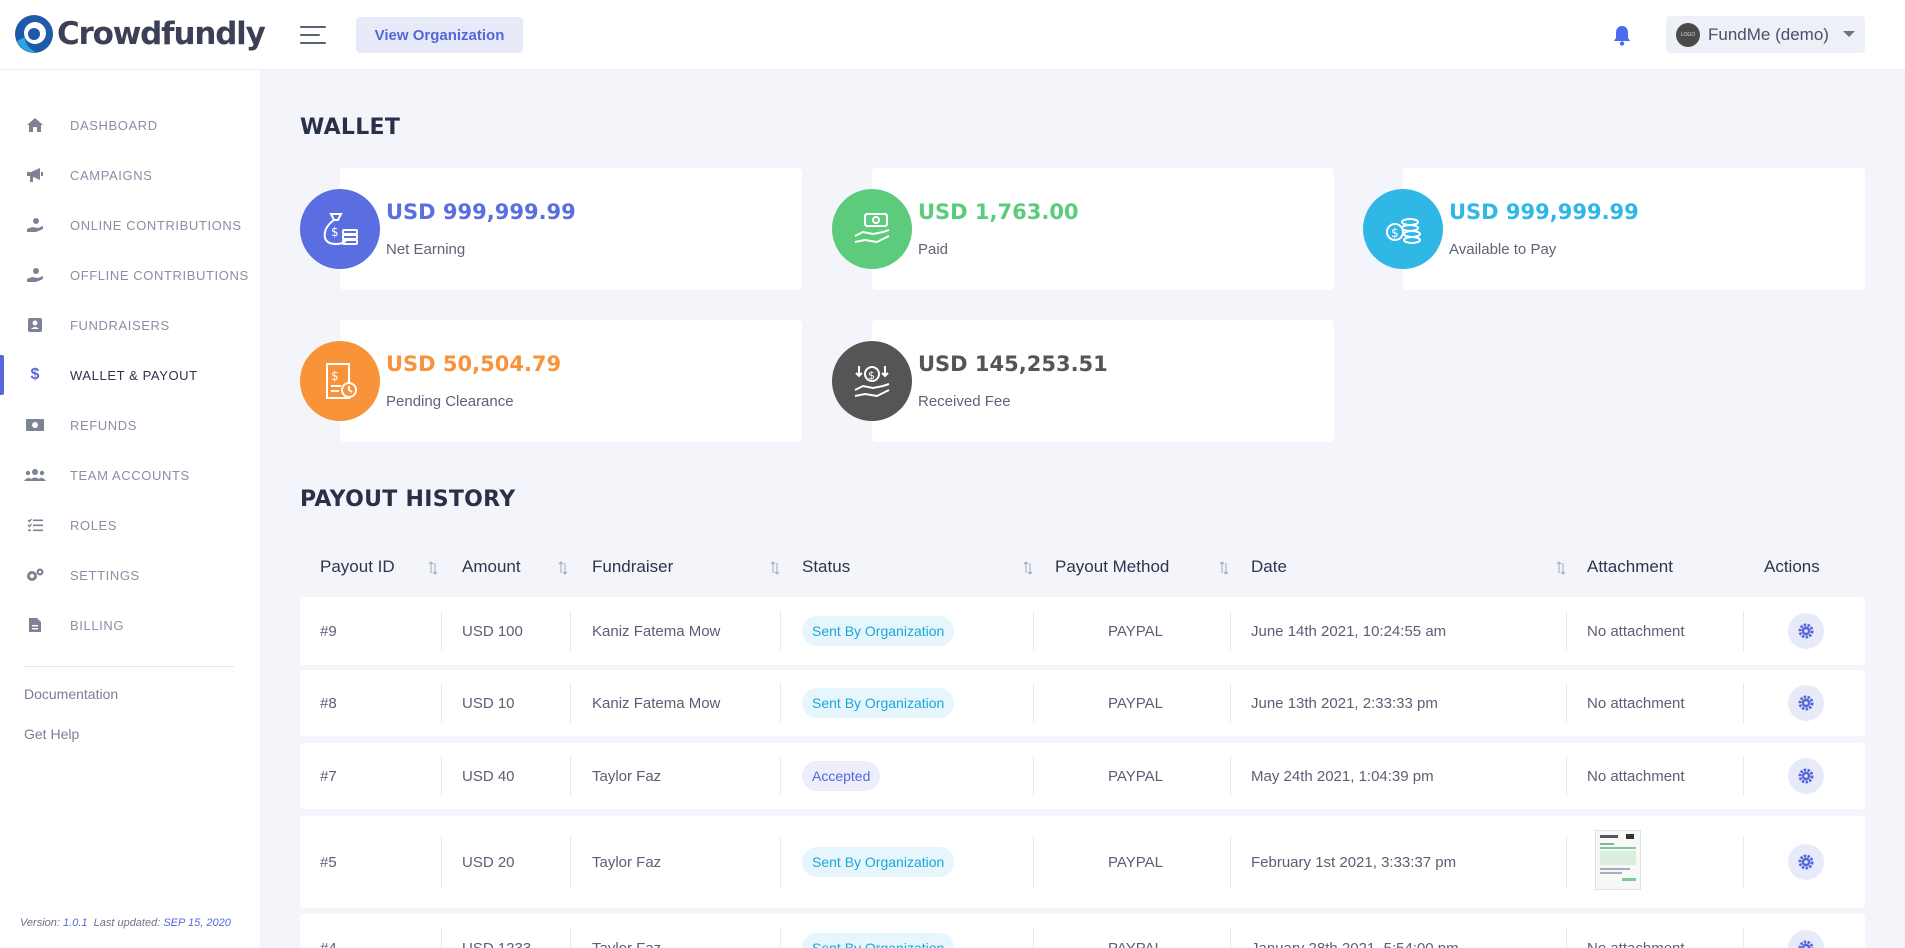 This screenshot has height=948, width=1905. I want to click on brand-logo: Crowdfundly, so click(139, 34).